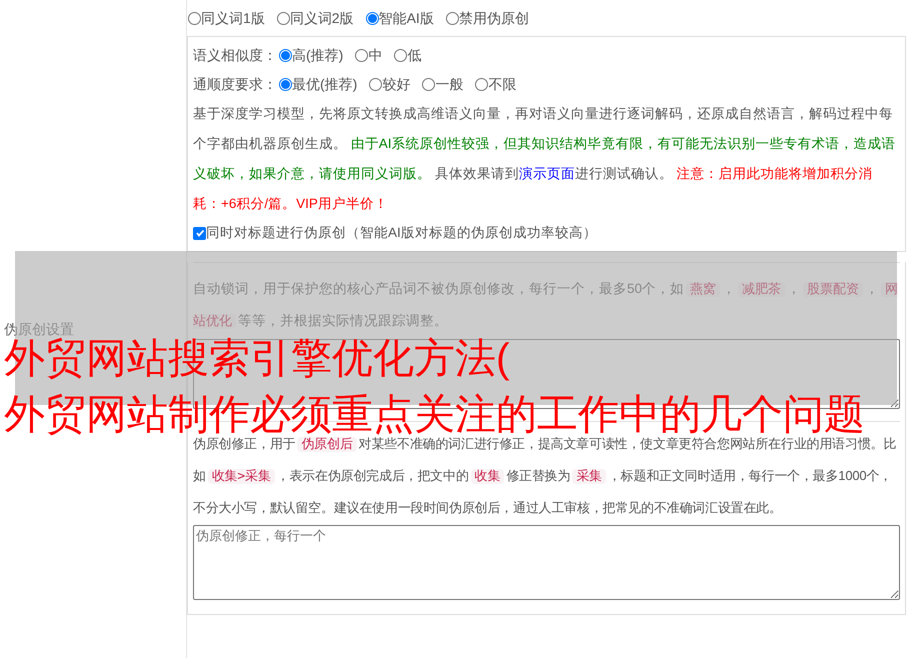  What do you see at coordinates (199, 233) in the screenshot?
I see `checkbox` at bounding box center [199, 233].